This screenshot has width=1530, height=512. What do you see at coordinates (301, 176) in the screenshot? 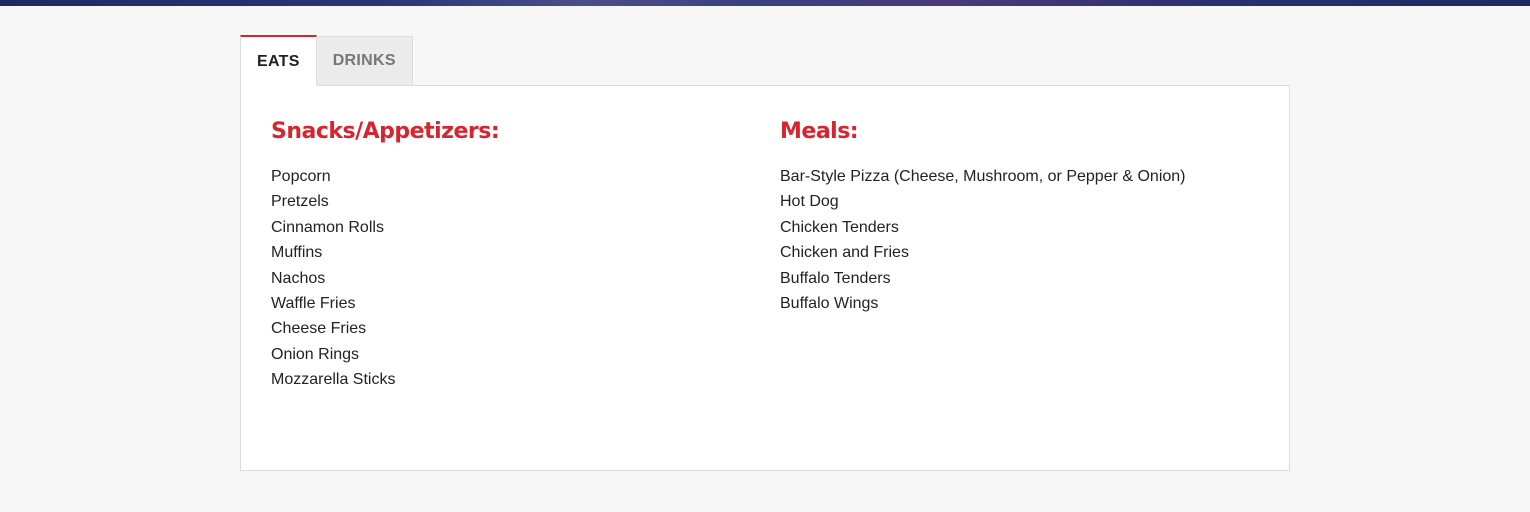
I see `list-item: Popcorn` at bounding box center [301, 176].